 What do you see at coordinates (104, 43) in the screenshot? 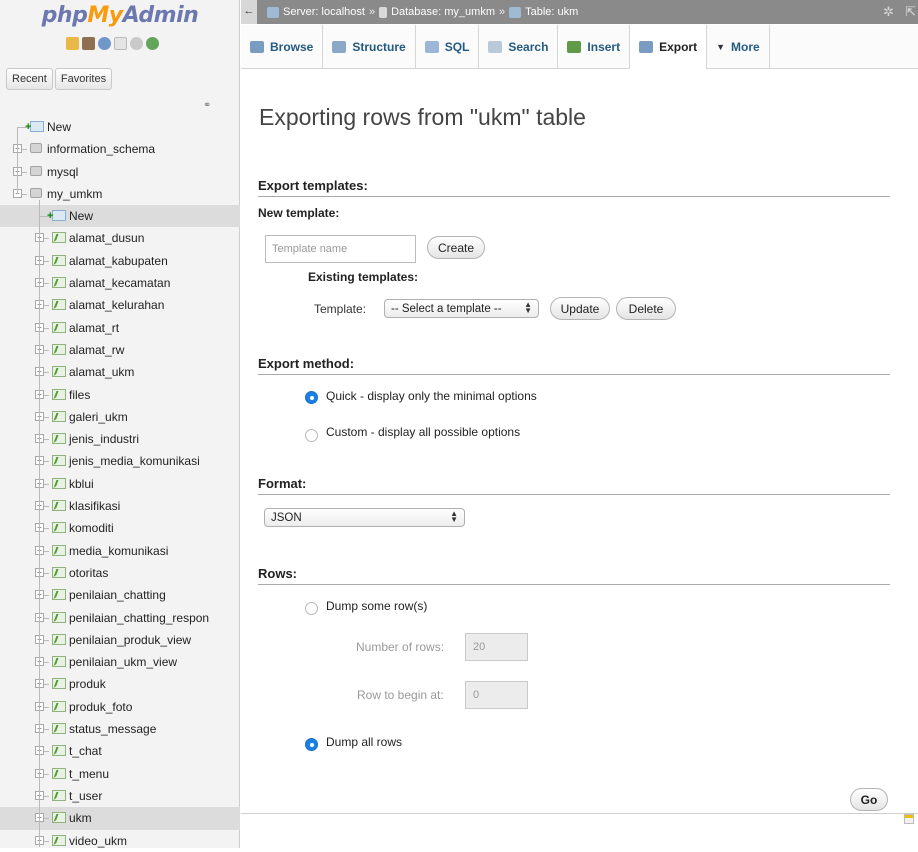
I see `help-icon` at bounding box center [104, 43].